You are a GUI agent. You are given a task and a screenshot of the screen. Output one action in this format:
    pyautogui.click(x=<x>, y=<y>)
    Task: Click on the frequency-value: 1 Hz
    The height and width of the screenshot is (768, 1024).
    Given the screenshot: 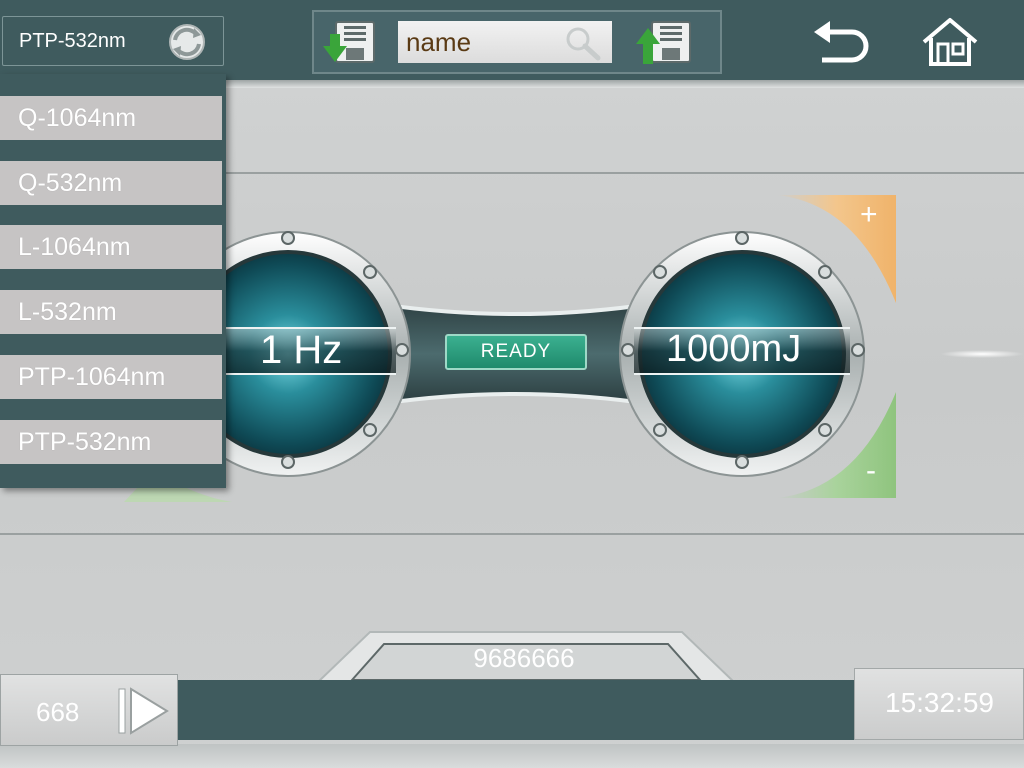 What is the action you would take?
    pyautogui.click(x=301, y=350)
    